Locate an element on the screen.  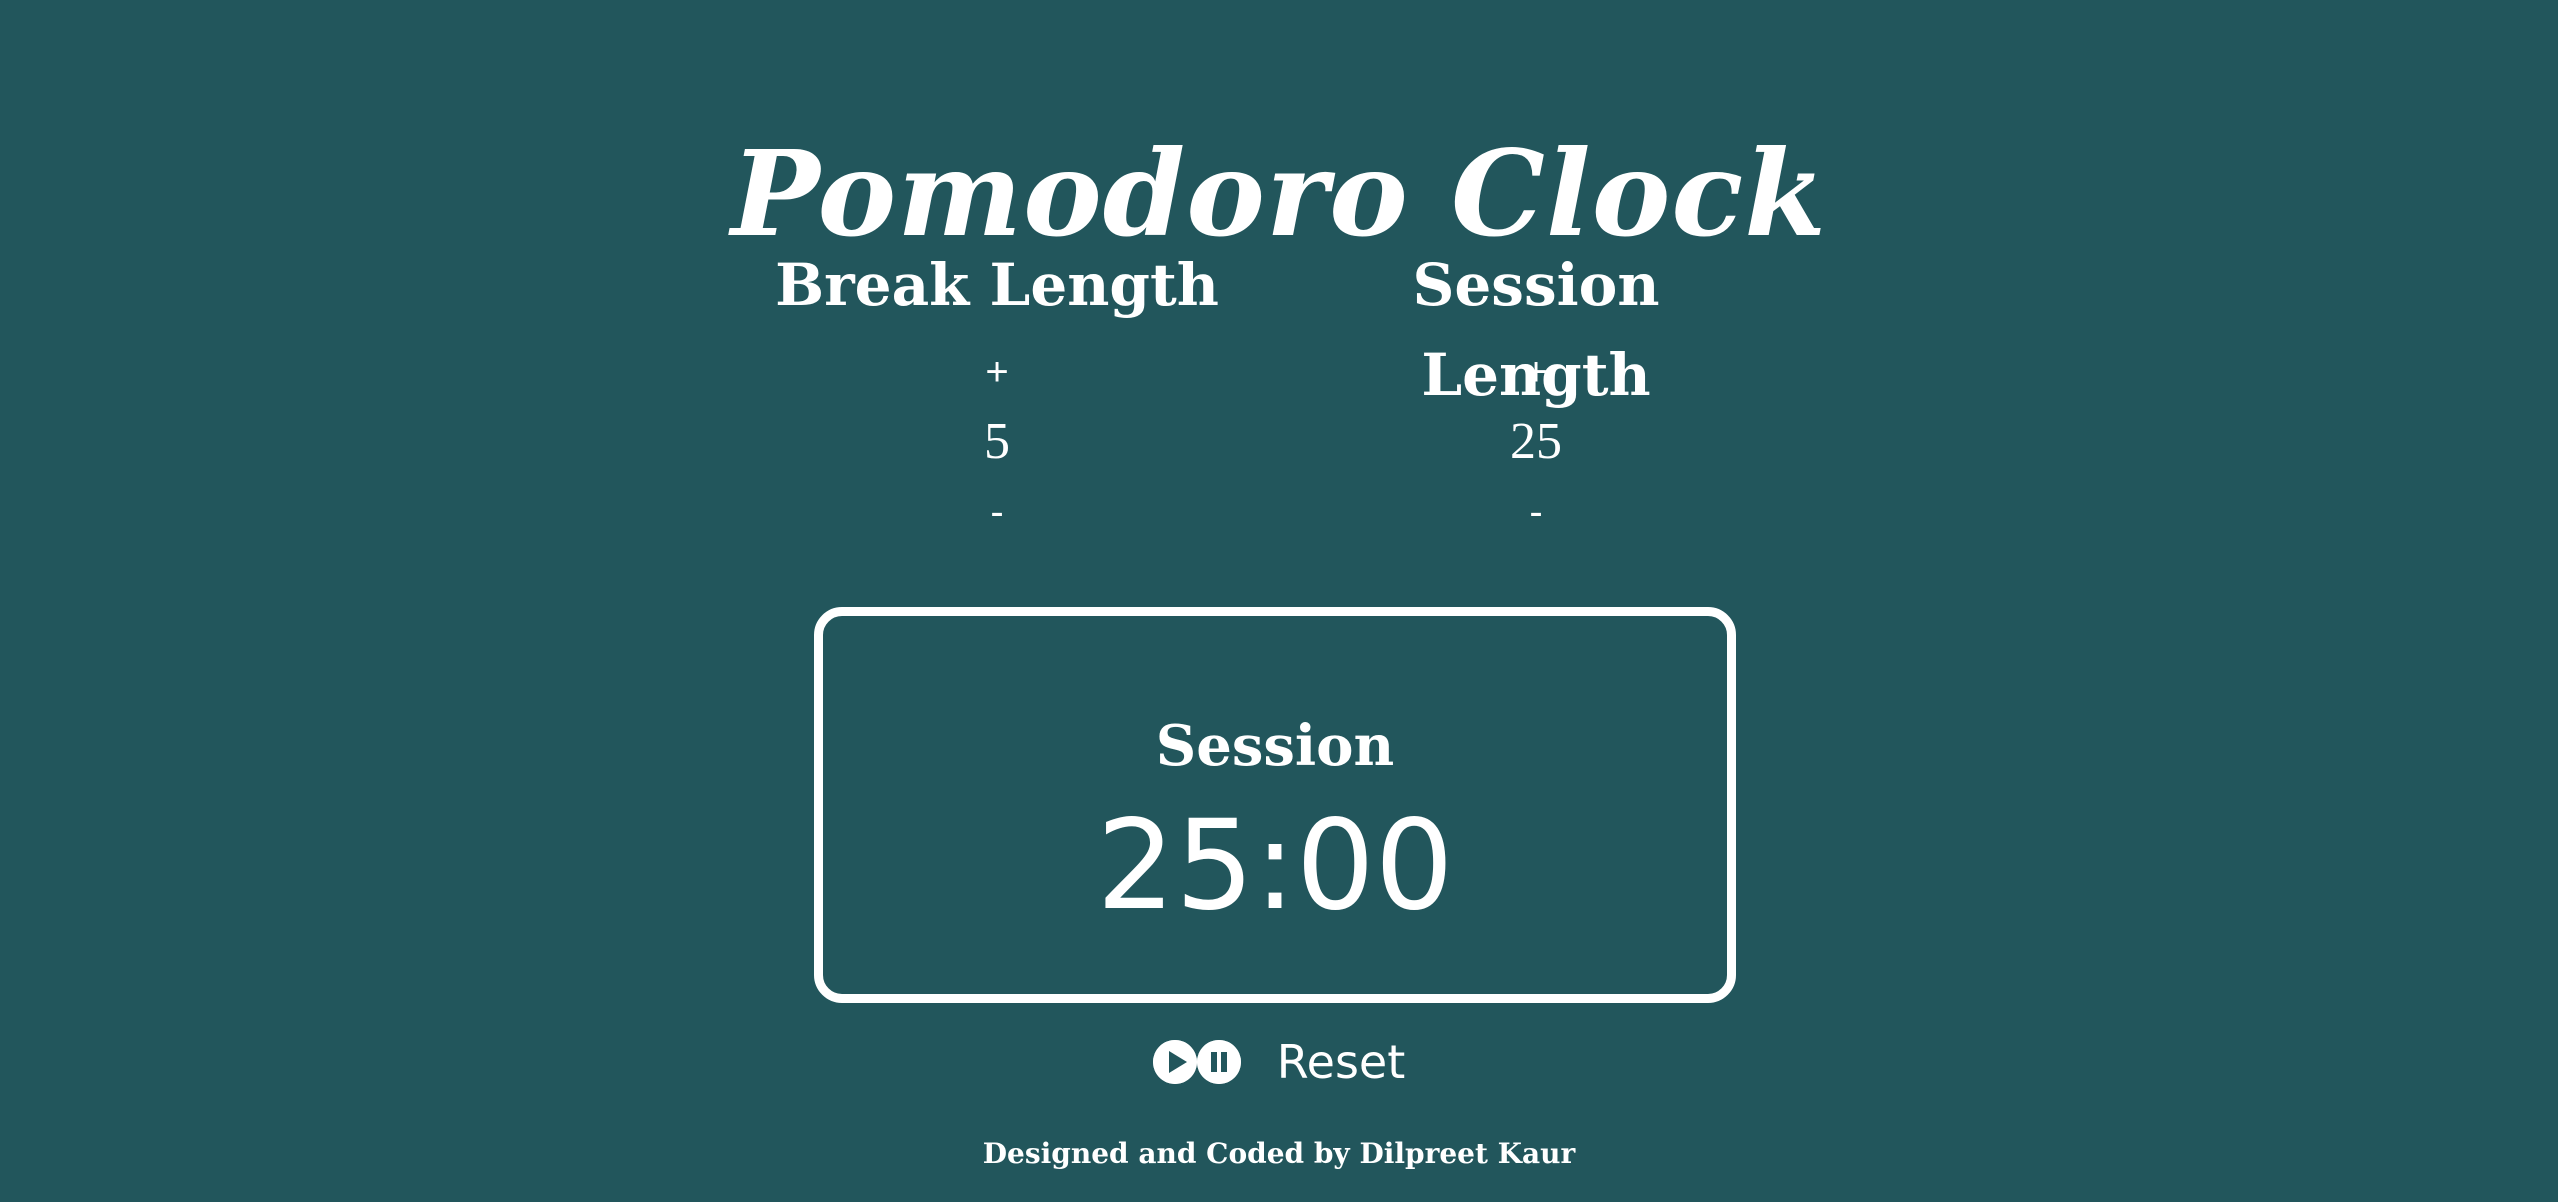
break-length-label: Break Length is located at coordinates (997, 285).